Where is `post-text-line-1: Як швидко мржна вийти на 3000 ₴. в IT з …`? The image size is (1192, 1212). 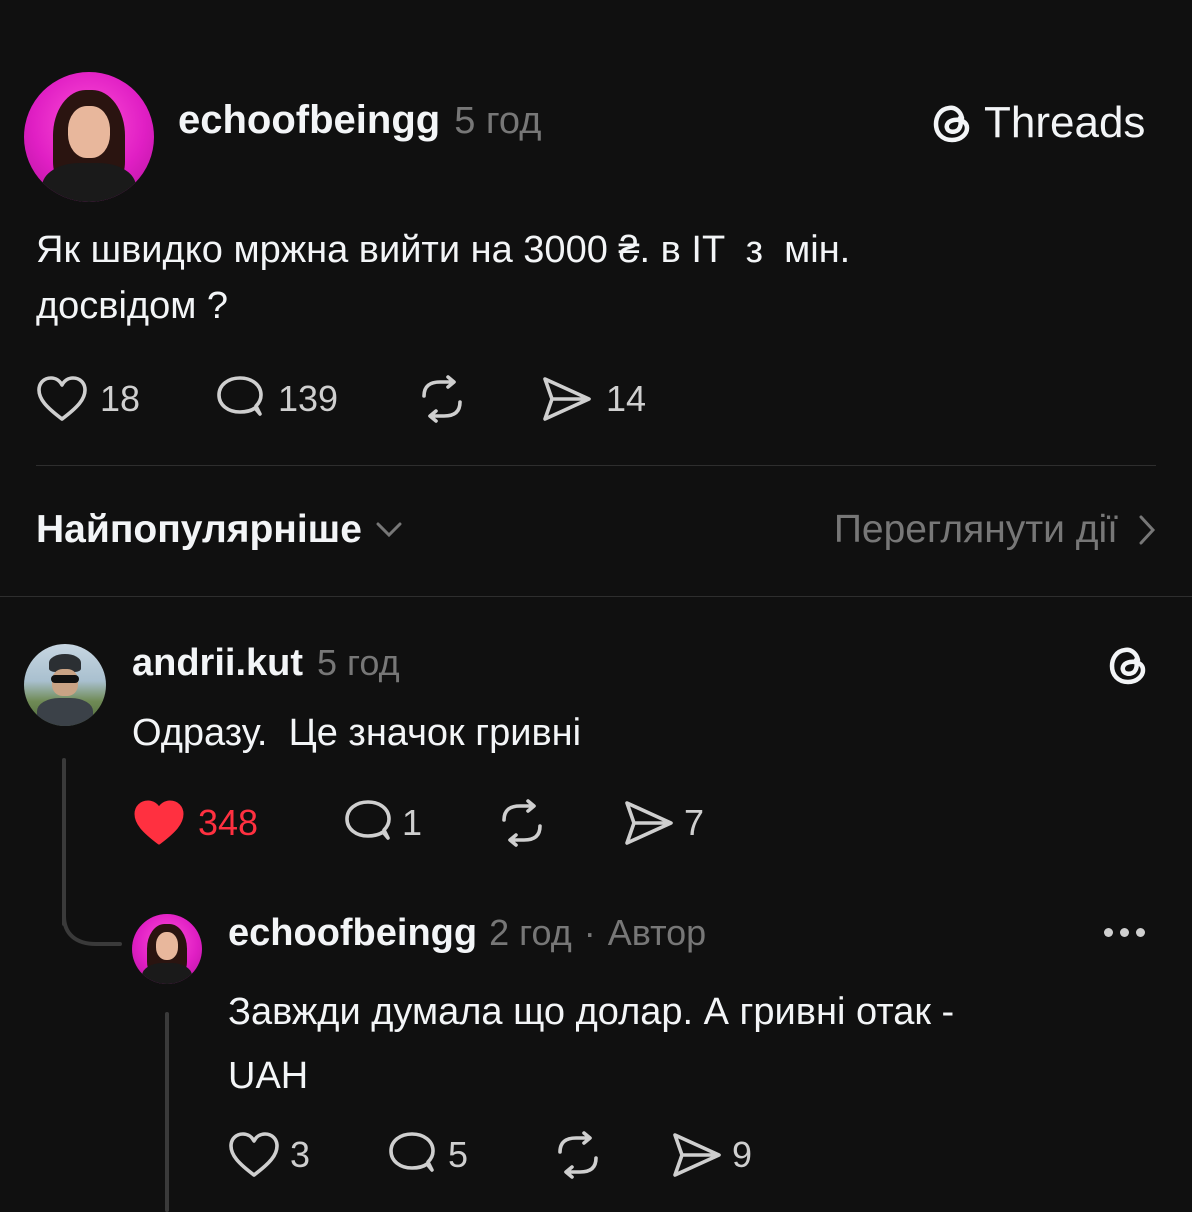
post-text-line-1: Як швидко мржна вийти на 3000 ₴. в IT з … is located at coordinates (443, 250).